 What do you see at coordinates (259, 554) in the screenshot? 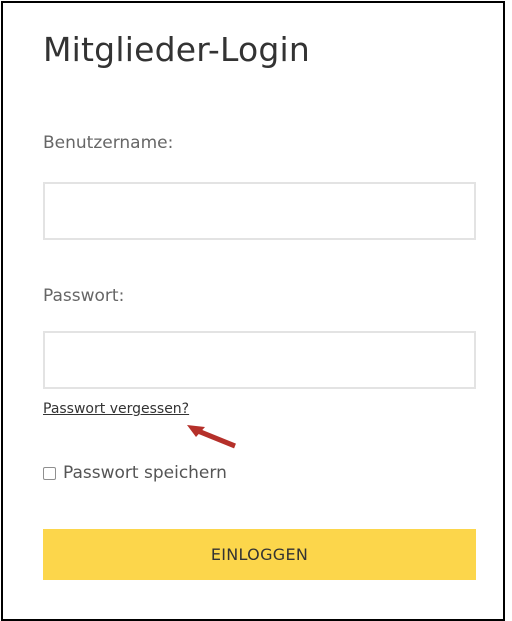
I see `login-button: EINLOGGEN` at bounding box center [259, 554].